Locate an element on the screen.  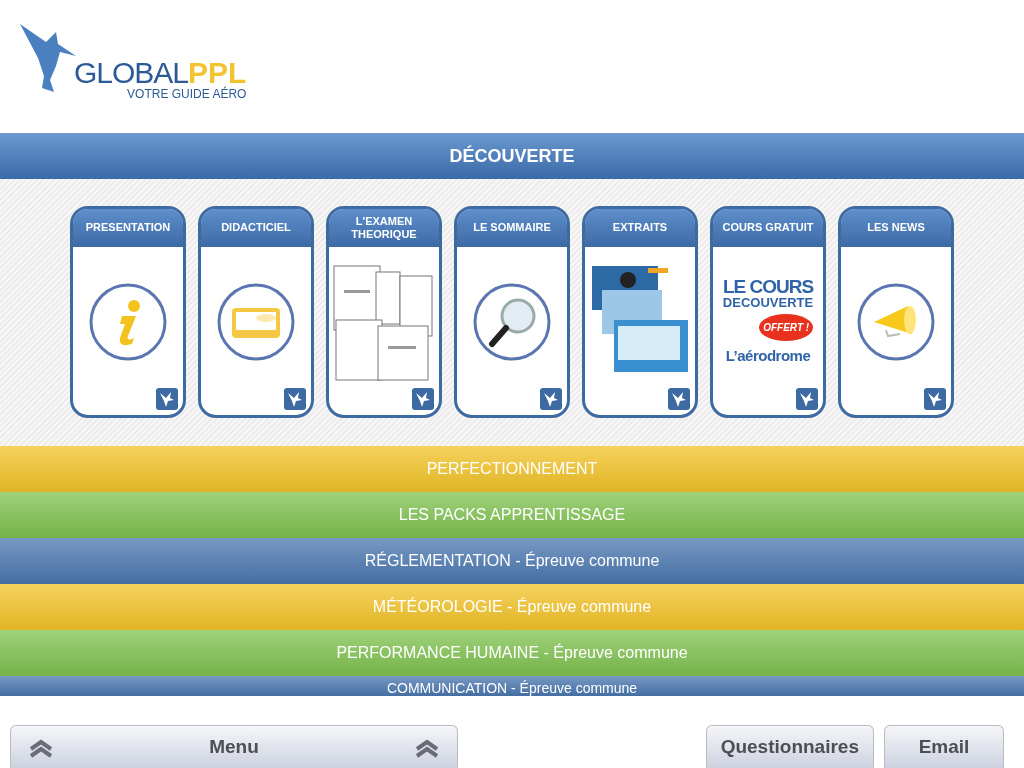
card-tile: EXTRAITS is located at coordinates (640, 312).